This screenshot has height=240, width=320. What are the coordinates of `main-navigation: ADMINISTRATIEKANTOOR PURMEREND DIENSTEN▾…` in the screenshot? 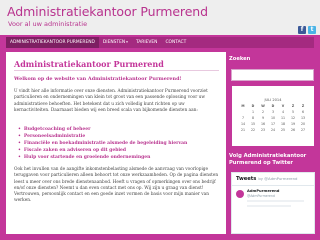 It's located at (160, 42).